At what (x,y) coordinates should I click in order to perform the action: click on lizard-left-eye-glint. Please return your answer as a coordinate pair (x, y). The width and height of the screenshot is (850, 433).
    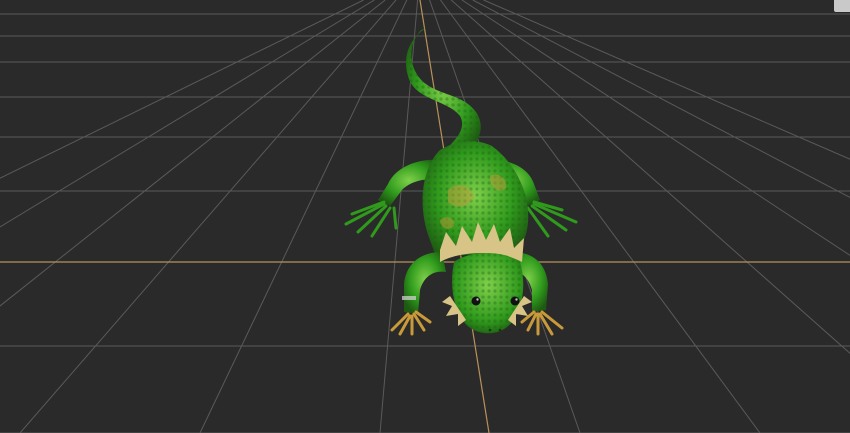
    Looking at the image, I should click on (477, 299).